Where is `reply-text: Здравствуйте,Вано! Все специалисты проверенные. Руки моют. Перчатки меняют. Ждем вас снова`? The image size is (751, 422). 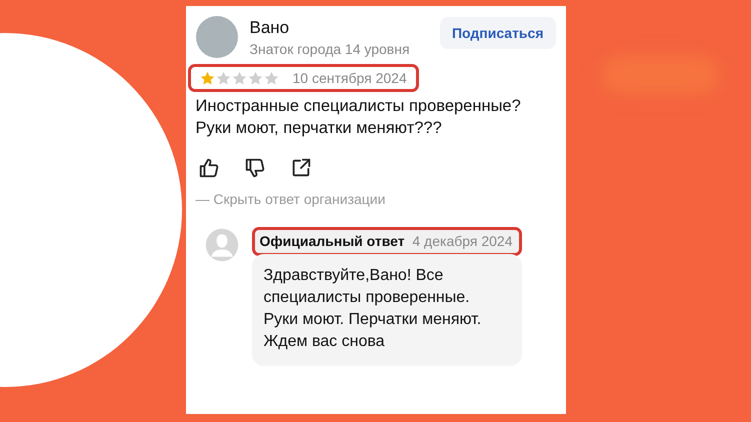
reply-text: Здравствуйте,Вано! Все специалисты проверенные. Руки моют. Перчатки меняют. Ждем вас снова is located at coordinates (373, 309).